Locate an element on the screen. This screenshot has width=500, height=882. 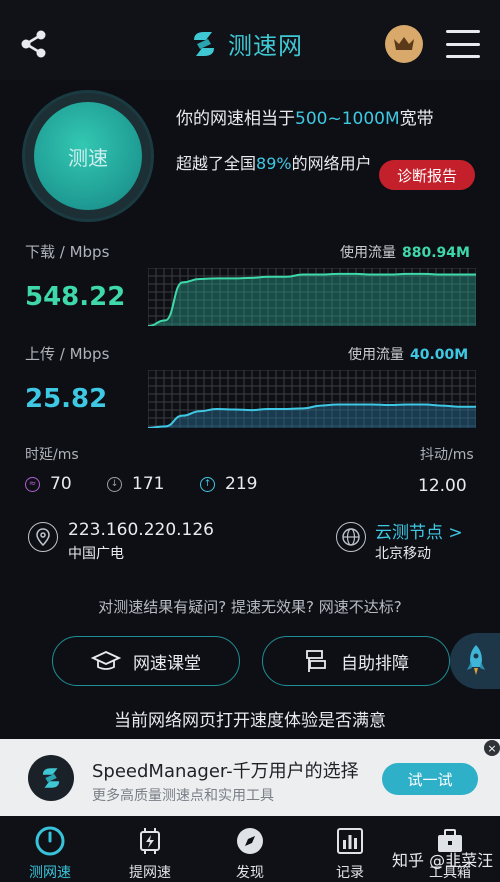
speed-course-label: 网速课堂 is located at coordinates (167, 663).